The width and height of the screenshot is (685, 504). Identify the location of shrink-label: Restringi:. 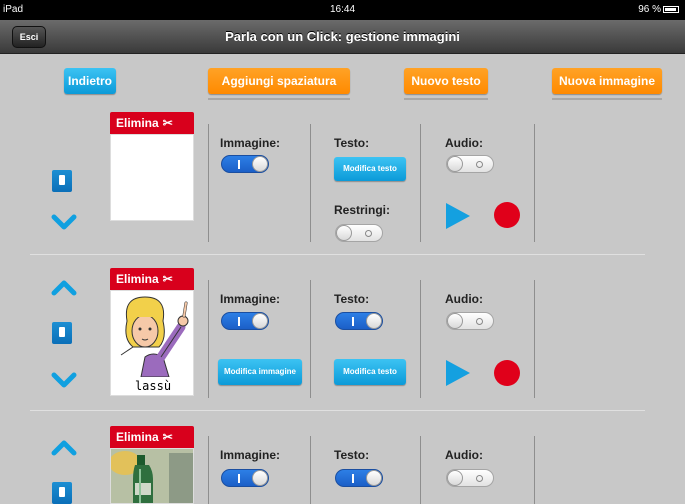
(362, 210).